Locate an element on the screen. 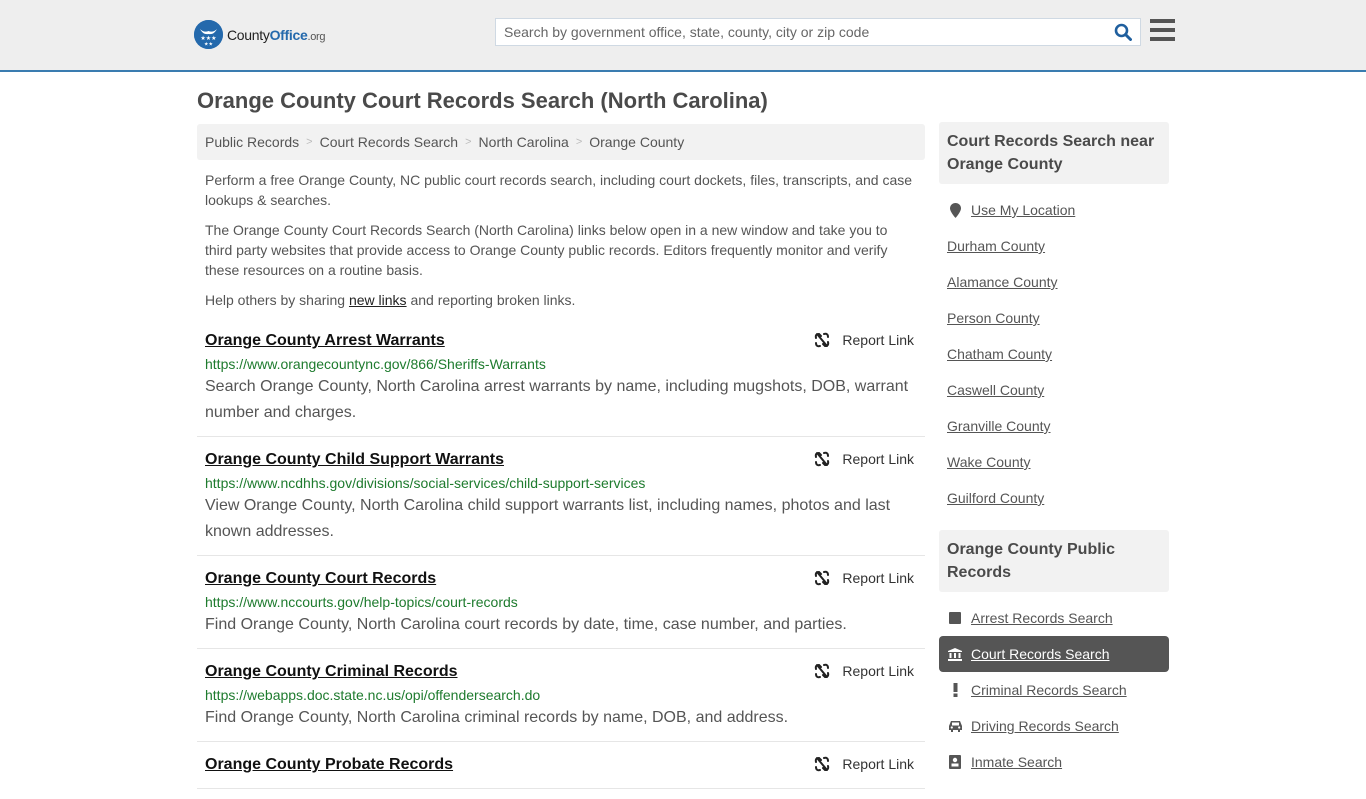  county-link: Alamance County is located at coordinates (1002, 282).